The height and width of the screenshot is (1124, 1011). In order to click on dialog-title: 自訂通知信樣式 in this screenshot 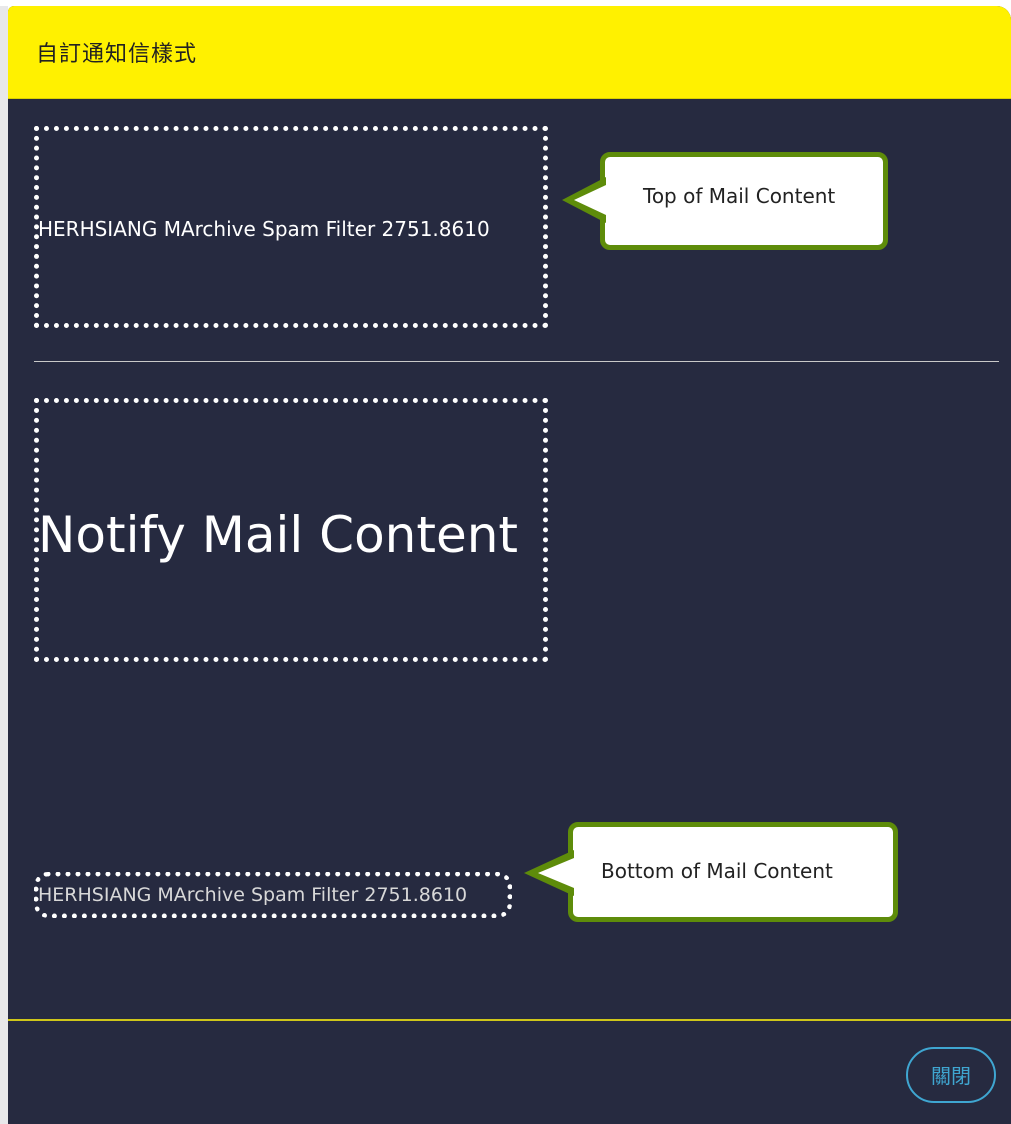, I will do `click(117, 54)`.